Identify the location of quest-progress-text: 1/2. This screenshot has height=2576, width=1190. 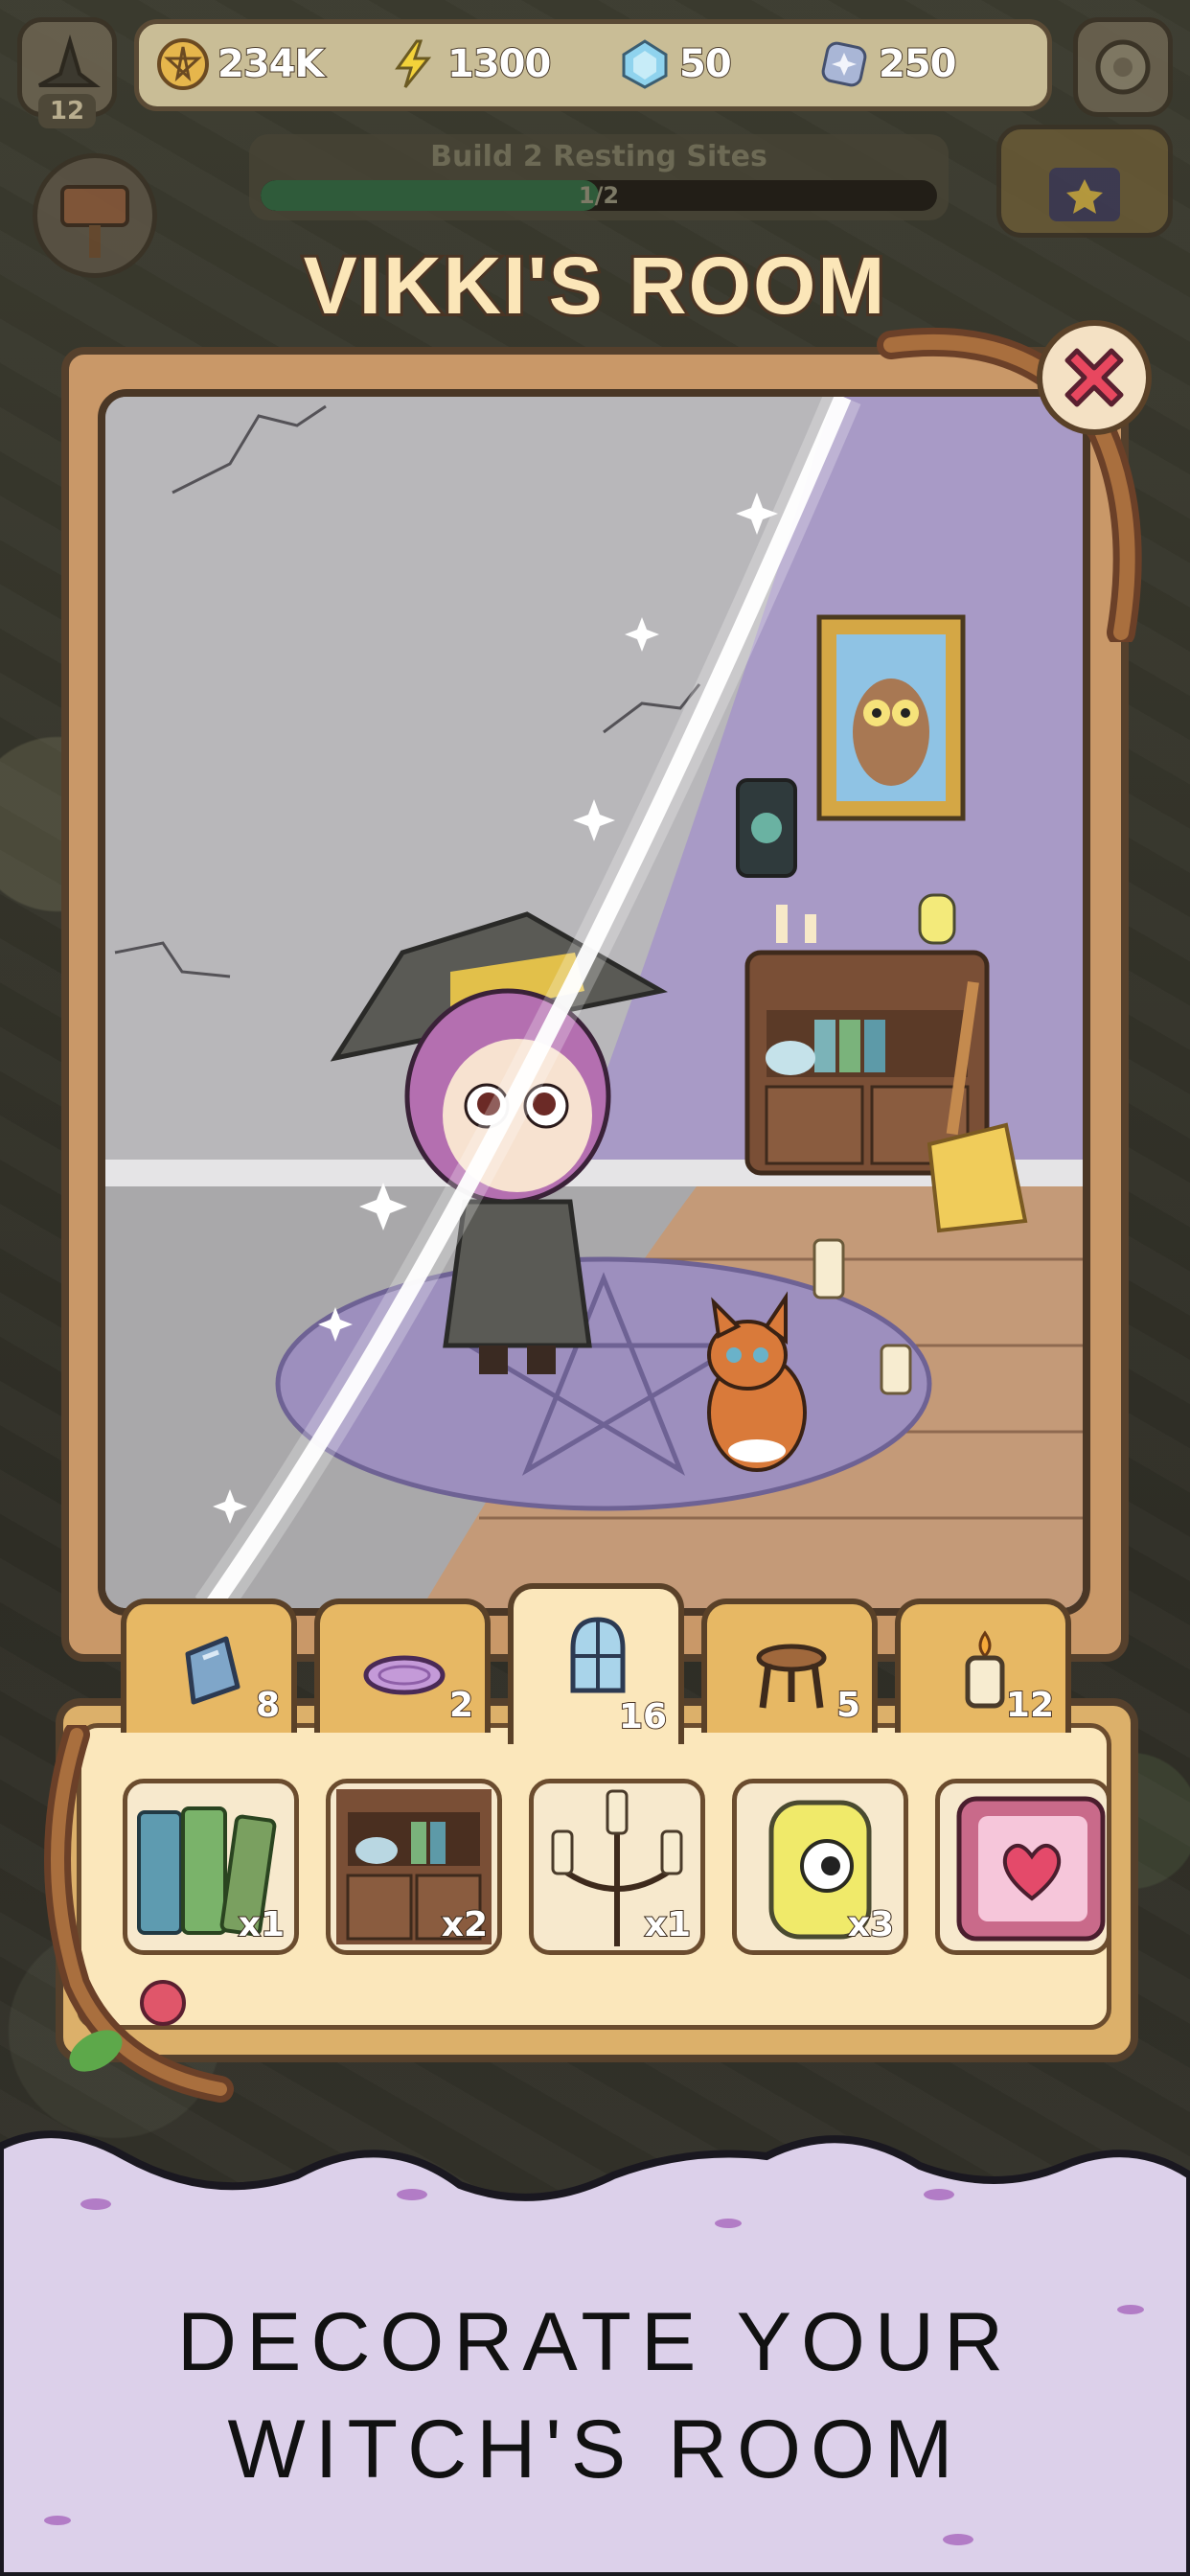
(599, 195).